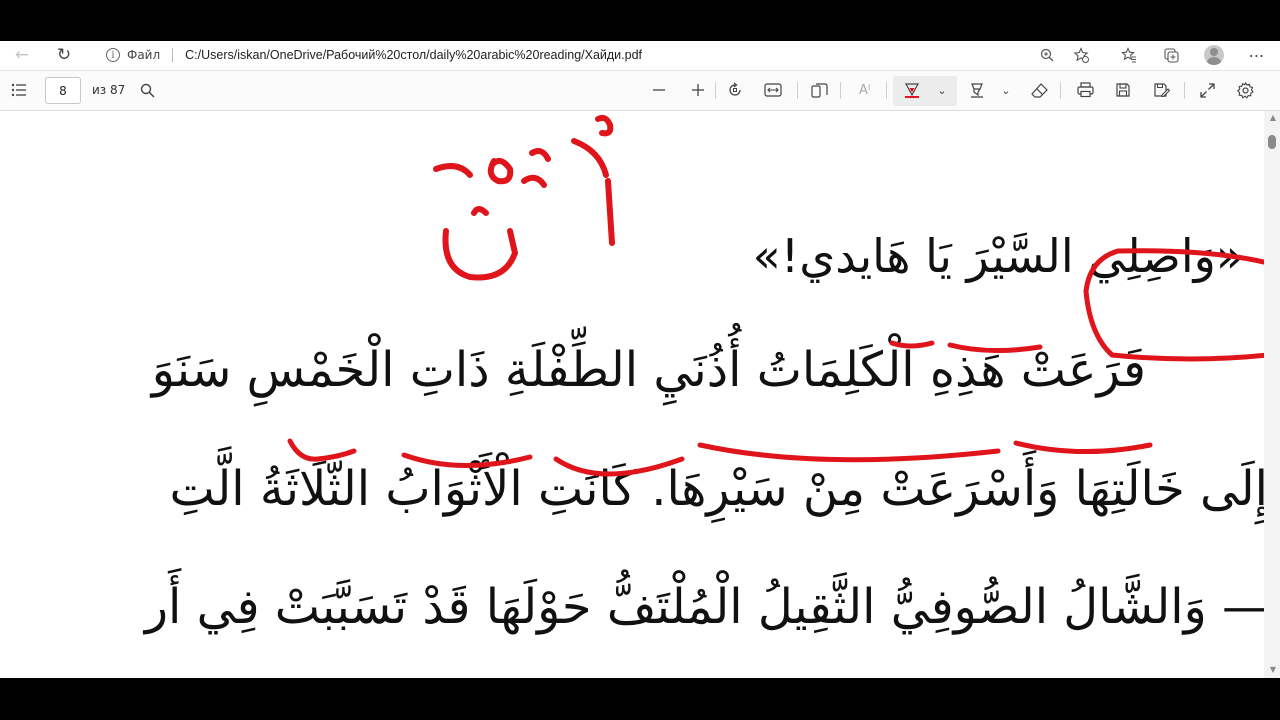  I want to click on read-aloud-icon: A⁽, so click(865, 90).